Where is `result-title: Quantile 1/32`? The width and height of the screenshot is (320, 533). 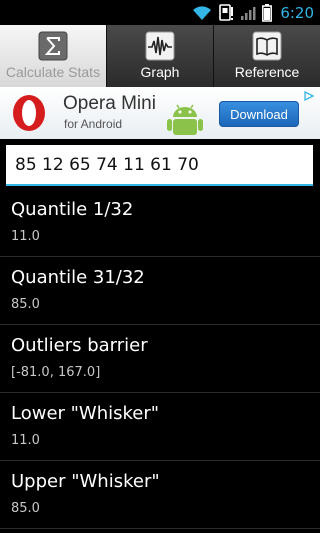
result-title: Quantile 1/32 is located at coordinates (72, 209).